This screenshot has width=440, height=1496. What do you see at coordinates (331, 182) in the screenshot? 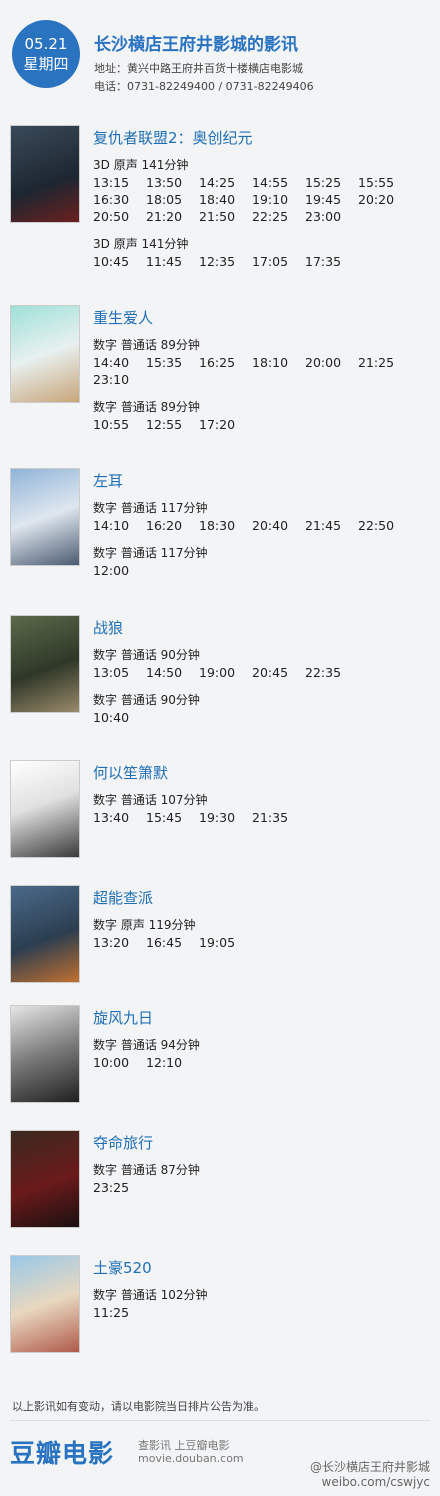
I see `showtime: 15:25` at bounding box center [331, 182].